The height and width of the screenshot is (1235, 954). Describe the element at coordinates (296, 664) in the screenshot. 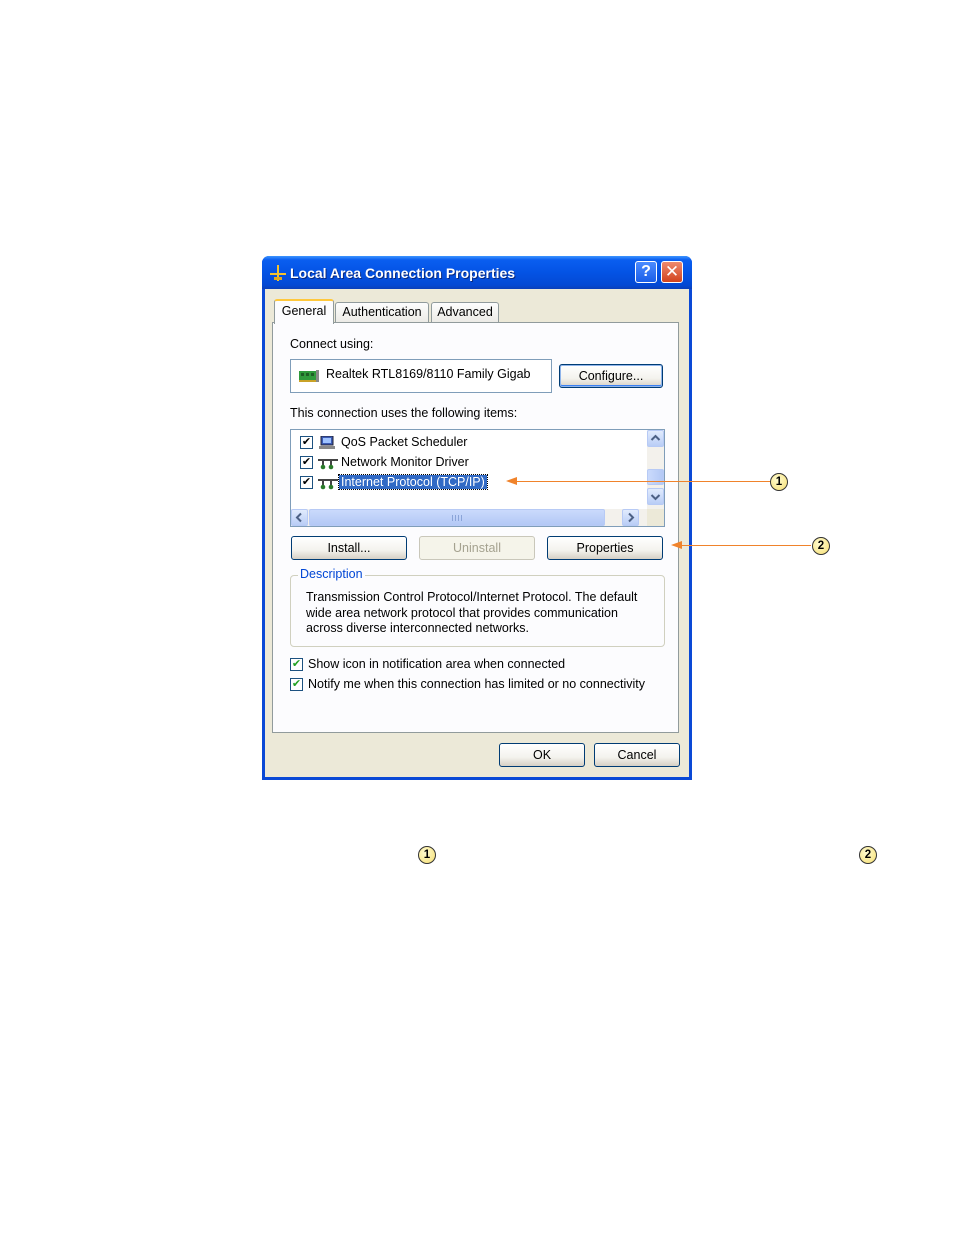

I see `show-icon-checkbox: ✔` at that location.